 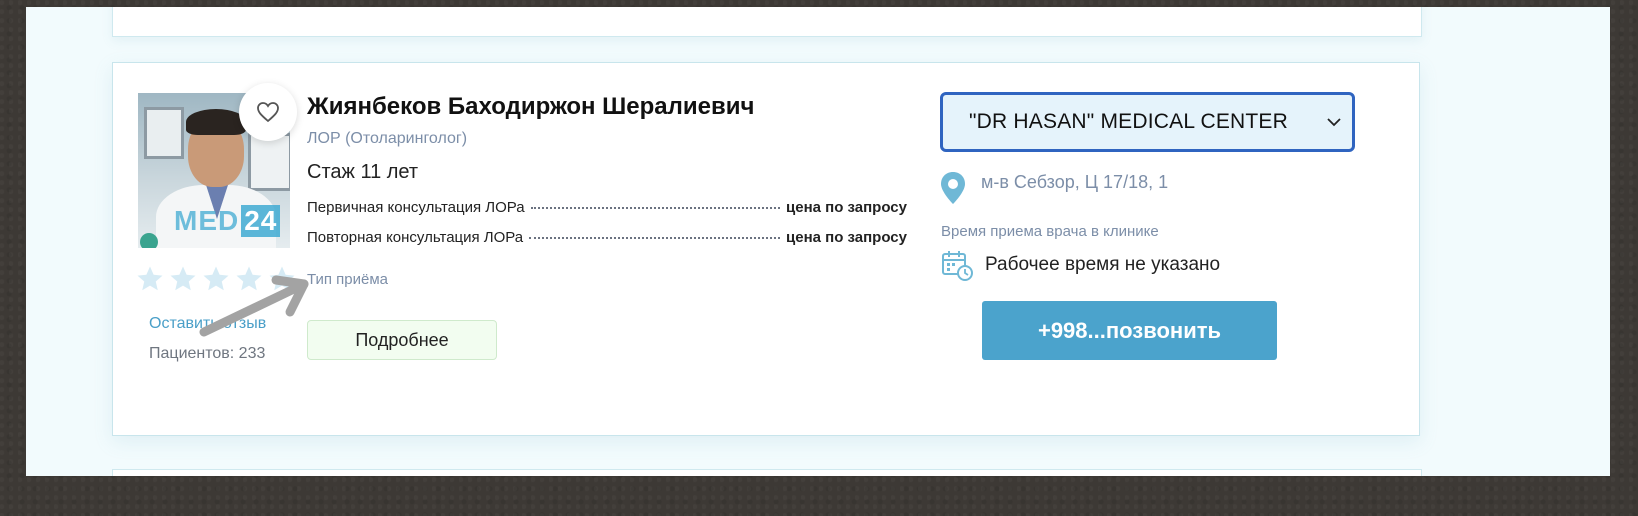 I want to click on clinic-select: "DR HASAN" MEDICAL CENTER, so click(x=1147, y=122).